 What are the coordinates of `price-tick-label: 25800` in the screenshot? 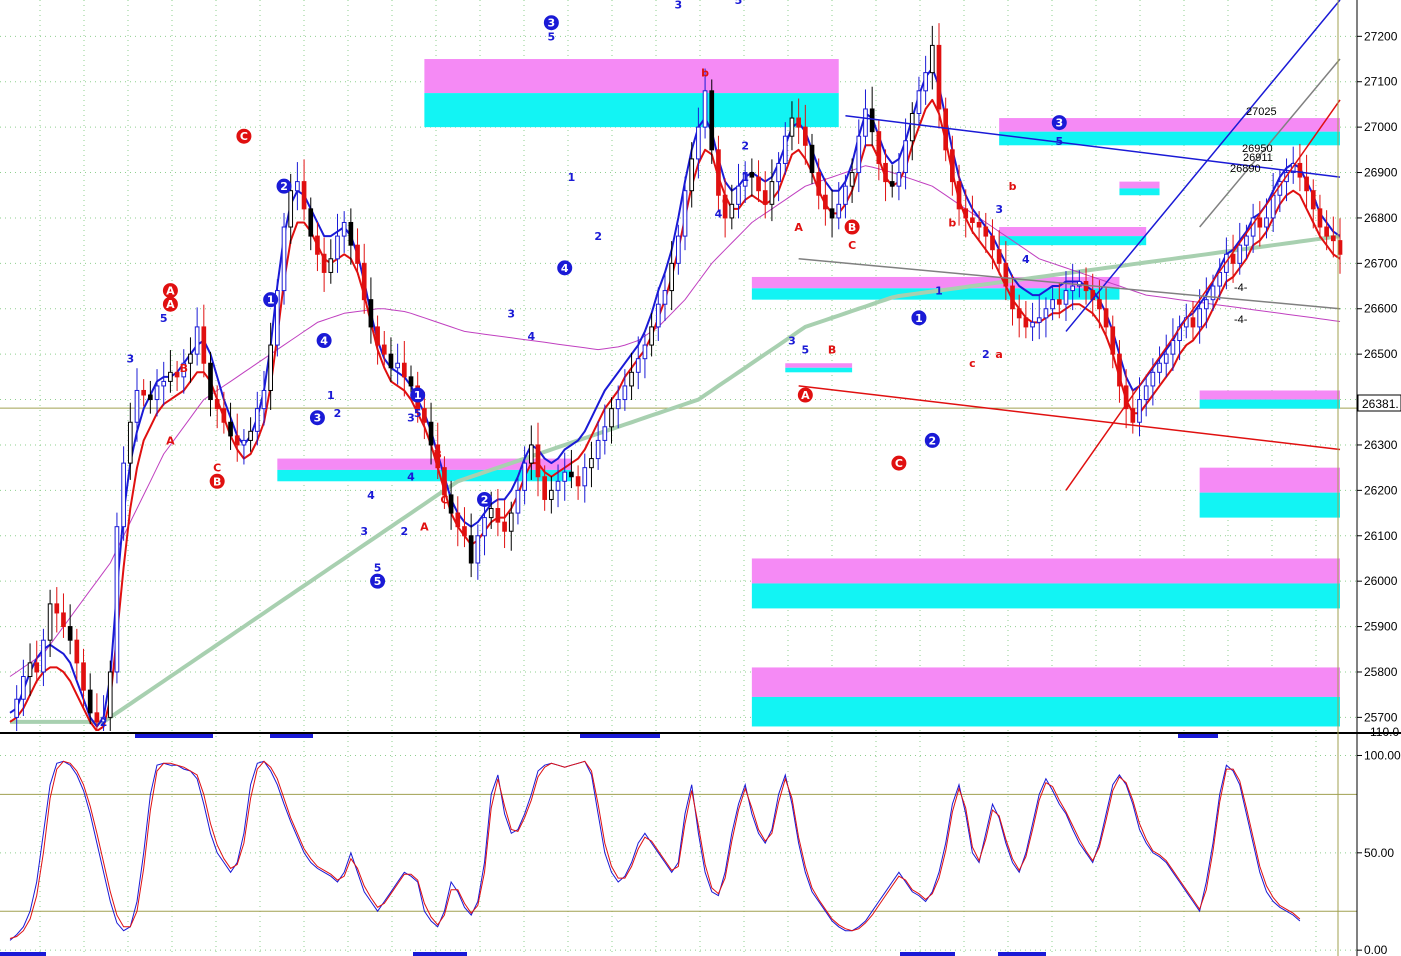 It's located at (1381, 672).